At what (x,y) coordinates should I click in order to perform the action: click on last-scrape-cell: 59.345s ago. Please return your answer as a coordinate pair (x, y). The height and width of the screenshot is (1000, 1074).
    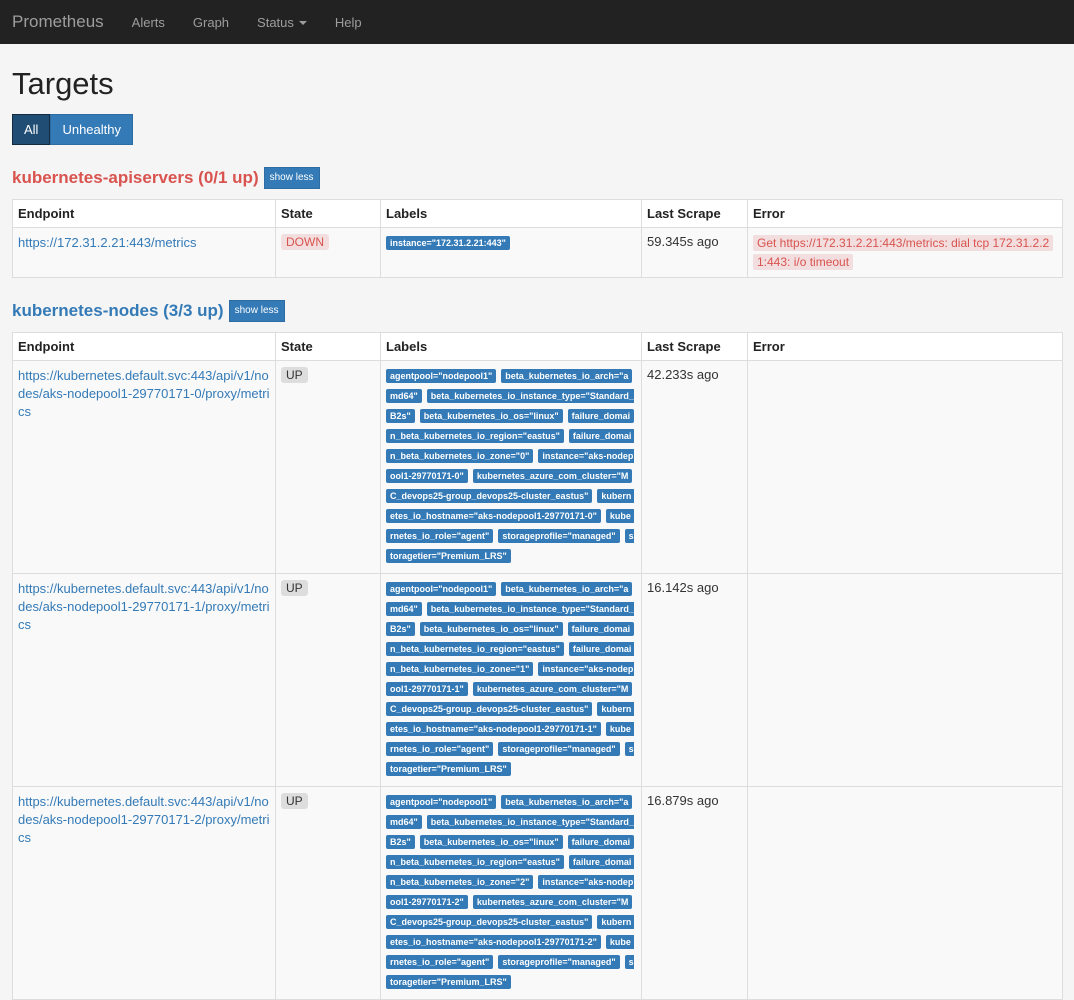
    Looking at the image, I should click on (694, 252).